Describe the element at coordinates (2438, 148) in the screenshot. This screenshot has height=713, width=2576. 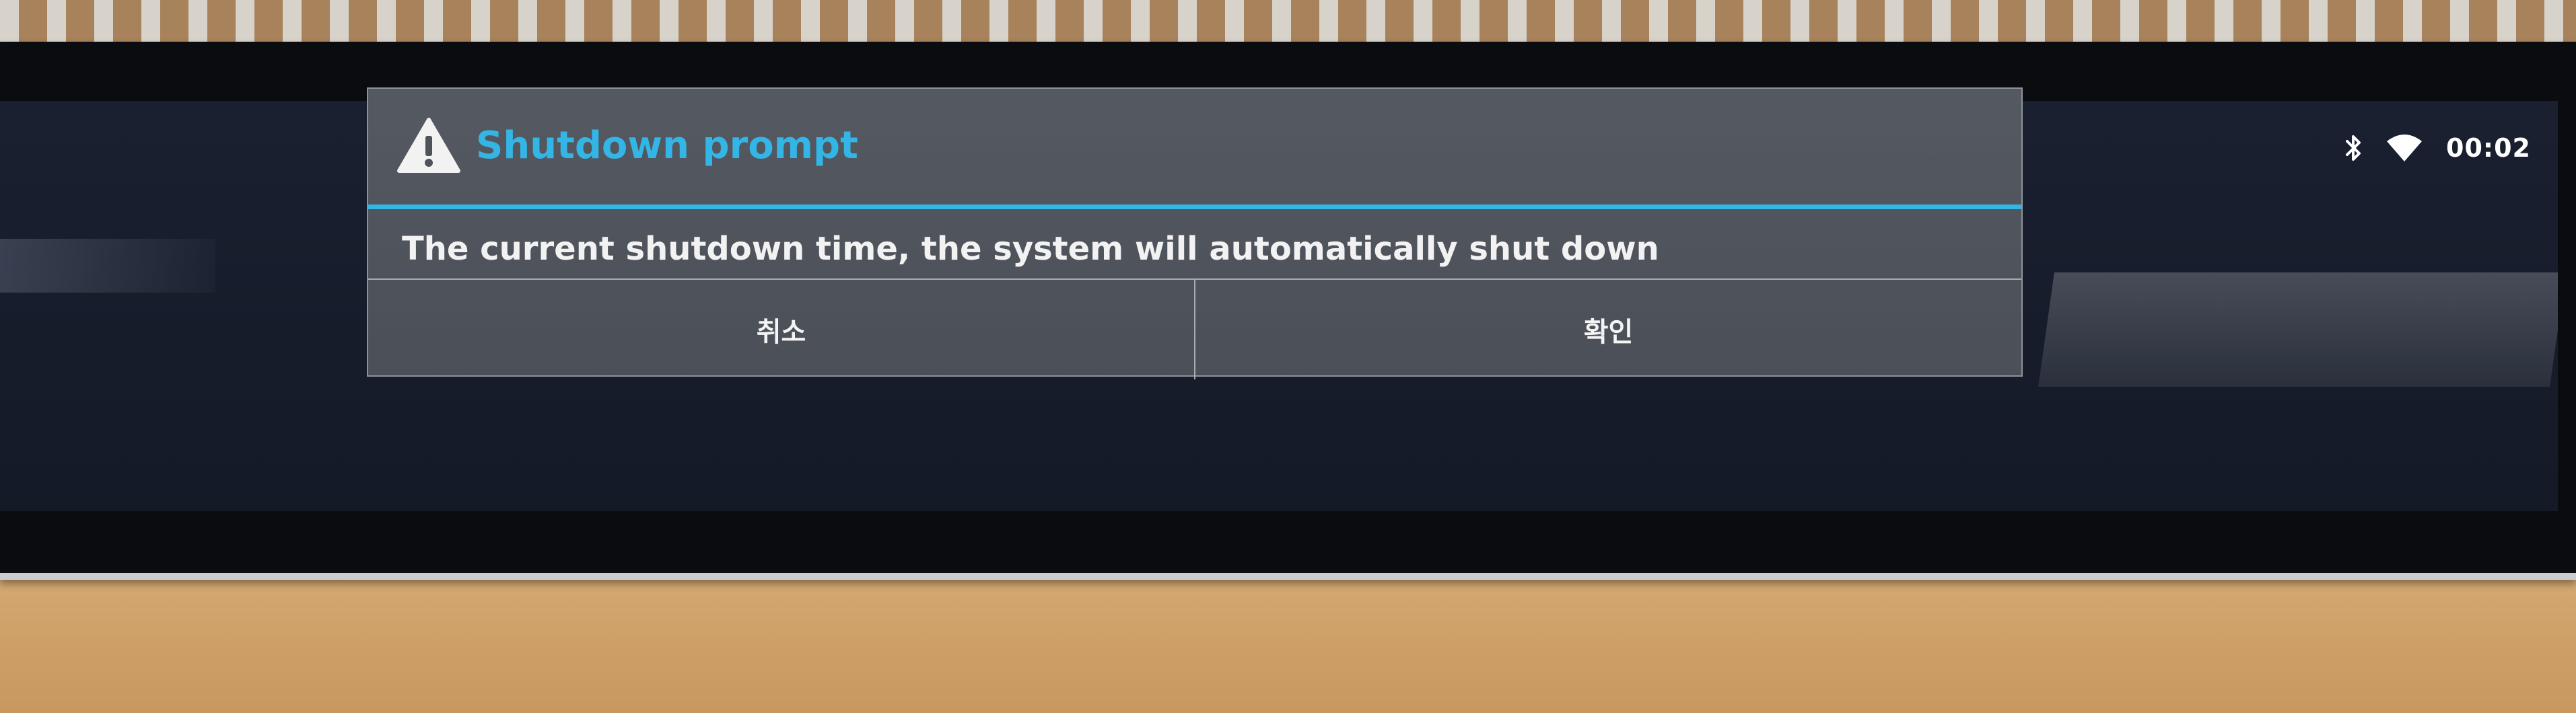
I see `status-bar: 00:02` at that location.